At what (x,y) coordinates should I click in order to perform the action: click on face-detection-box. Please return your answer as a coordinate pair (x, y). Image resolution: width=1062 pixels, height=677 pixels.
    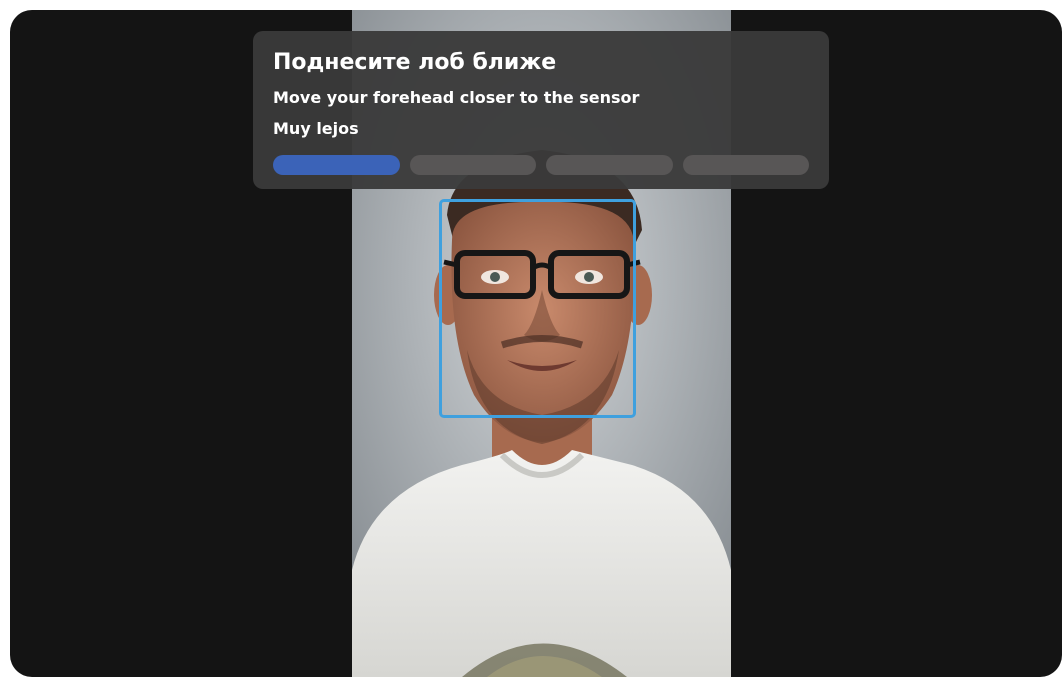
    Looking at the image, I should click on (537, 308).